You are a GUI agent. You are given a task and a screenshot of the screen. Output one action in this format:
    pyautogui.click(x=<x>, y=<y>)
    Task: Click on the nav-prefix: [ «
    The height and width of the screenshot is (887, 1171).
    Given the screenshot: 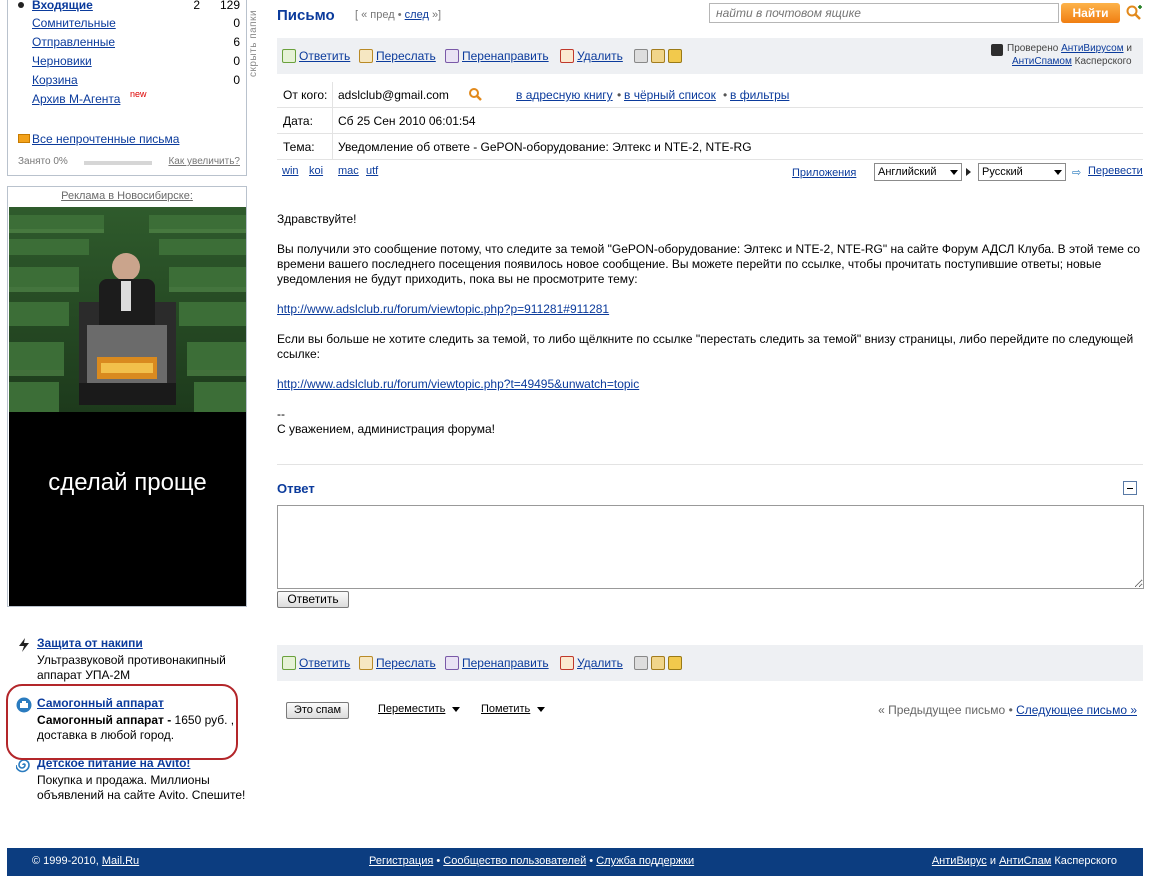 What is the action you would take?
    pyautogui.click(x=361, y=15)
    